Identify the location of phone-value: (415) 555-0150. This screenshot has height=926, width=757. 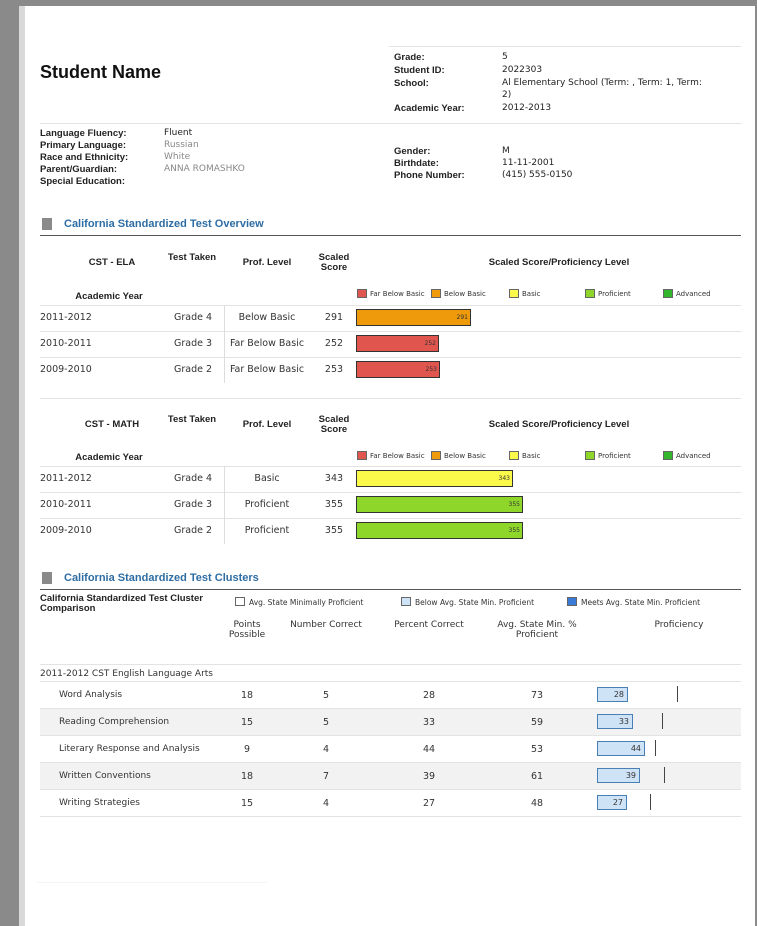
(537, 175).